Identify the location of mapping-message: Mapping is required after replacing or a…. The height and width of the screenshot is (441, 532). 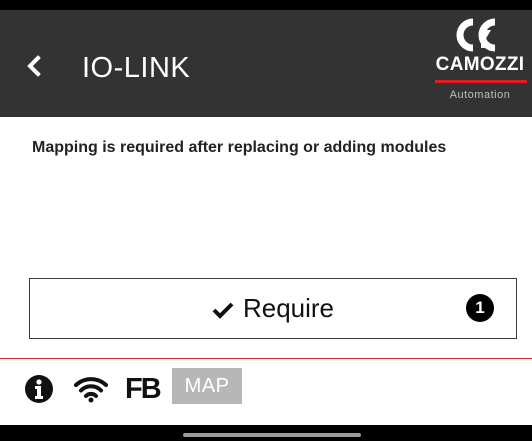
(239, 147).